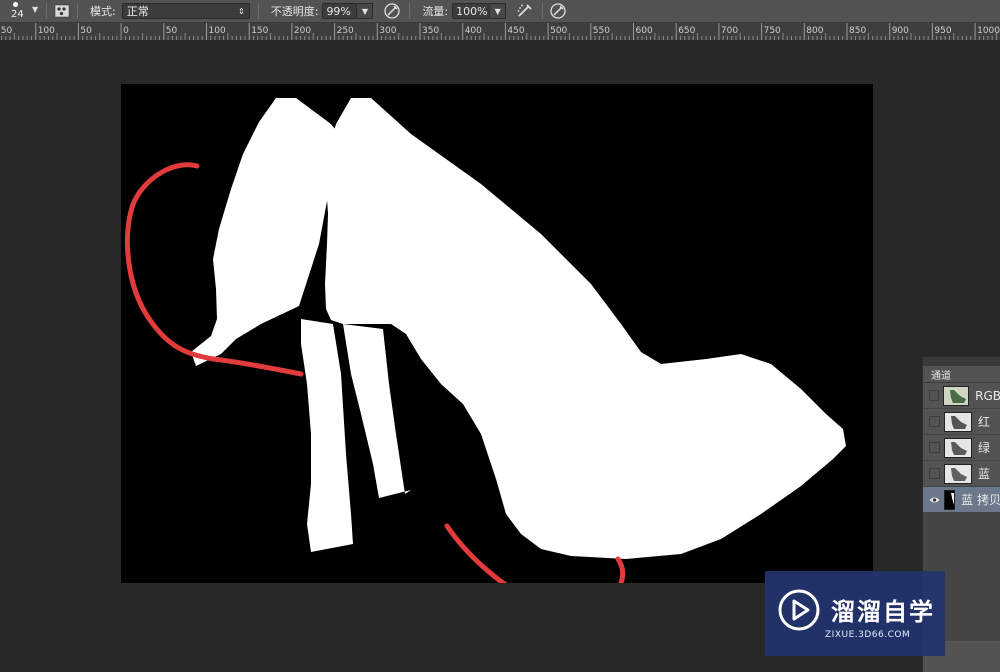 This screenshot has width=1000, height=672. What do you see at coordinates (345, 31) in the screenshot?
I see `ruler-tick-label: 250` at bounding box center [345, 31].